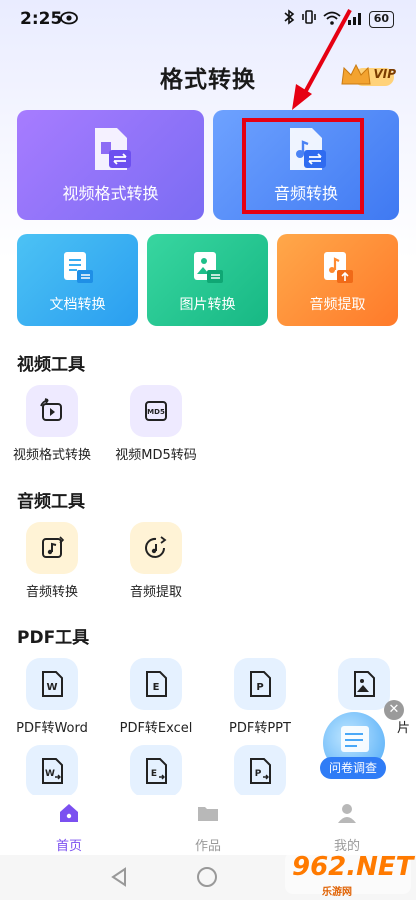 This screenshot has height=900, width=416. Describe the element at coordinates (394, 710) in the screenshot. I see `close-icon: ✕` at that location.